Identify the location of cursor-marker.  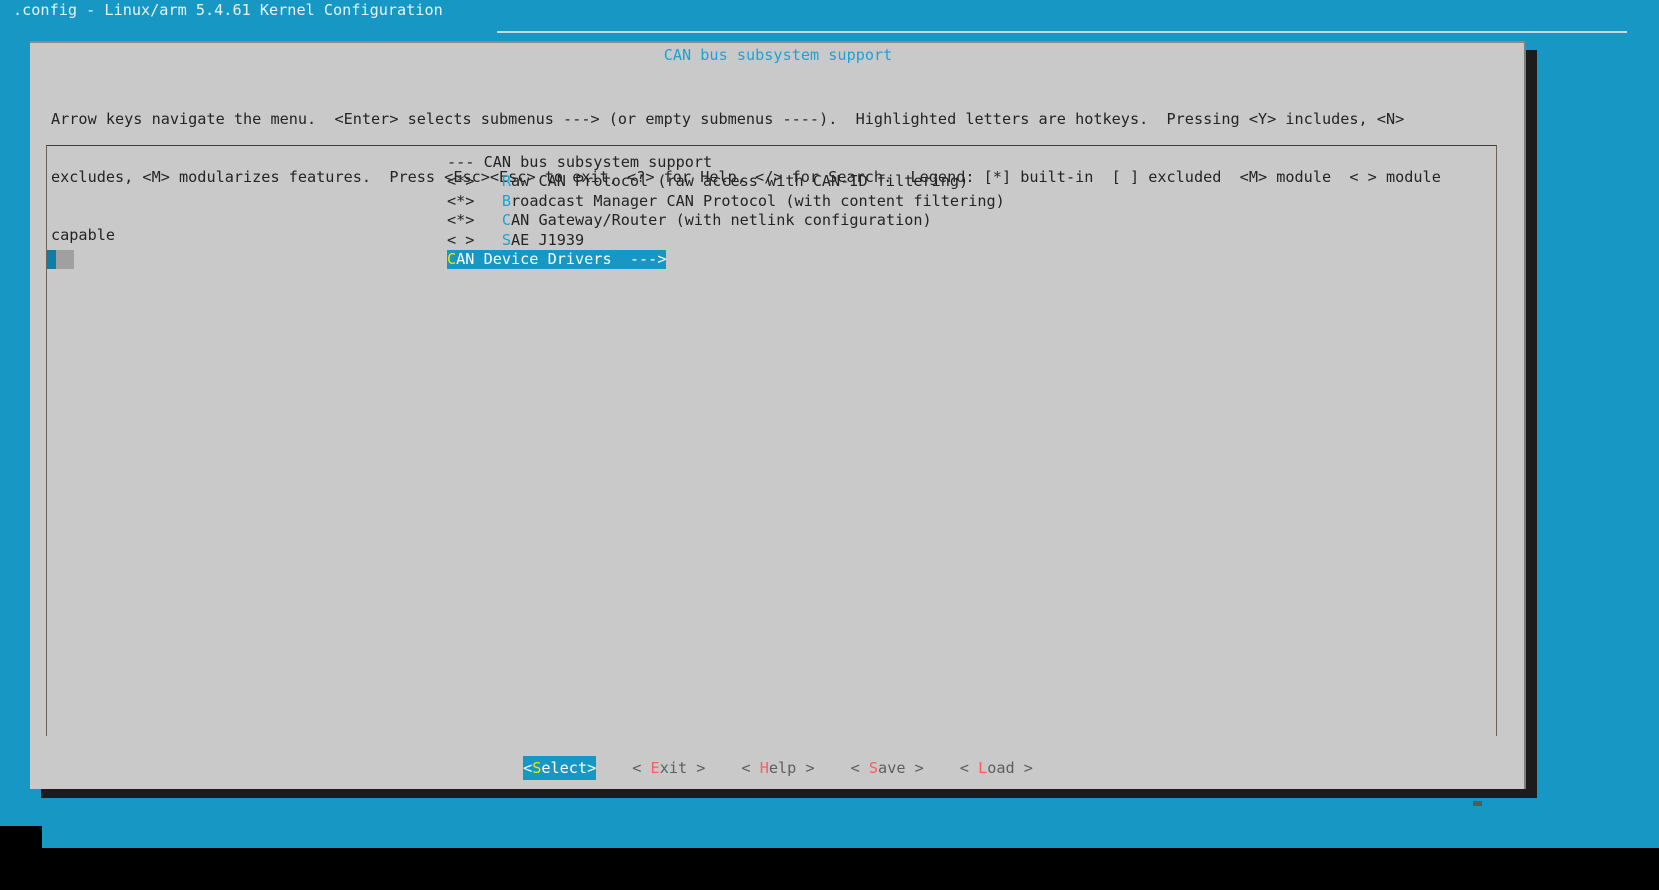
(51, 259).